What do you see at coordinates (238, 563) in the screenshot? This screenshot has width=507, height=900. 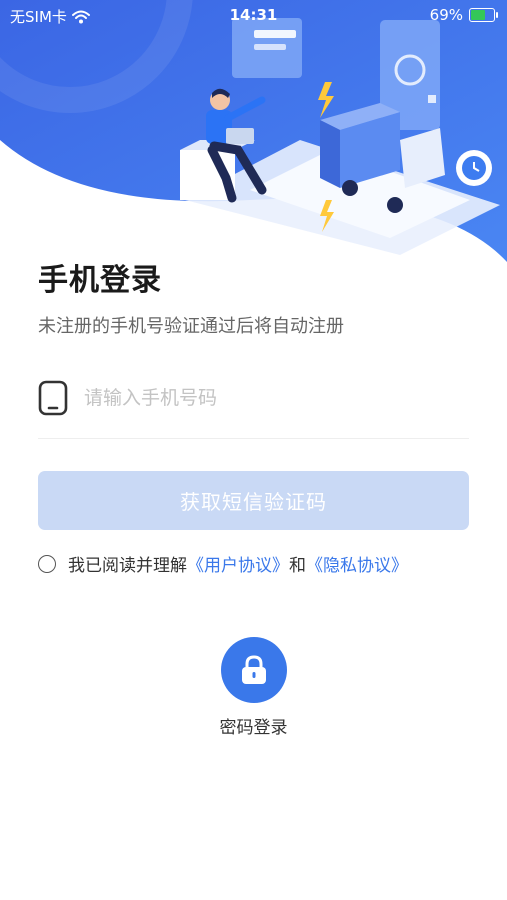 I see `user-agreement-link: 《用户协议》` at bounding box center [238, 563].